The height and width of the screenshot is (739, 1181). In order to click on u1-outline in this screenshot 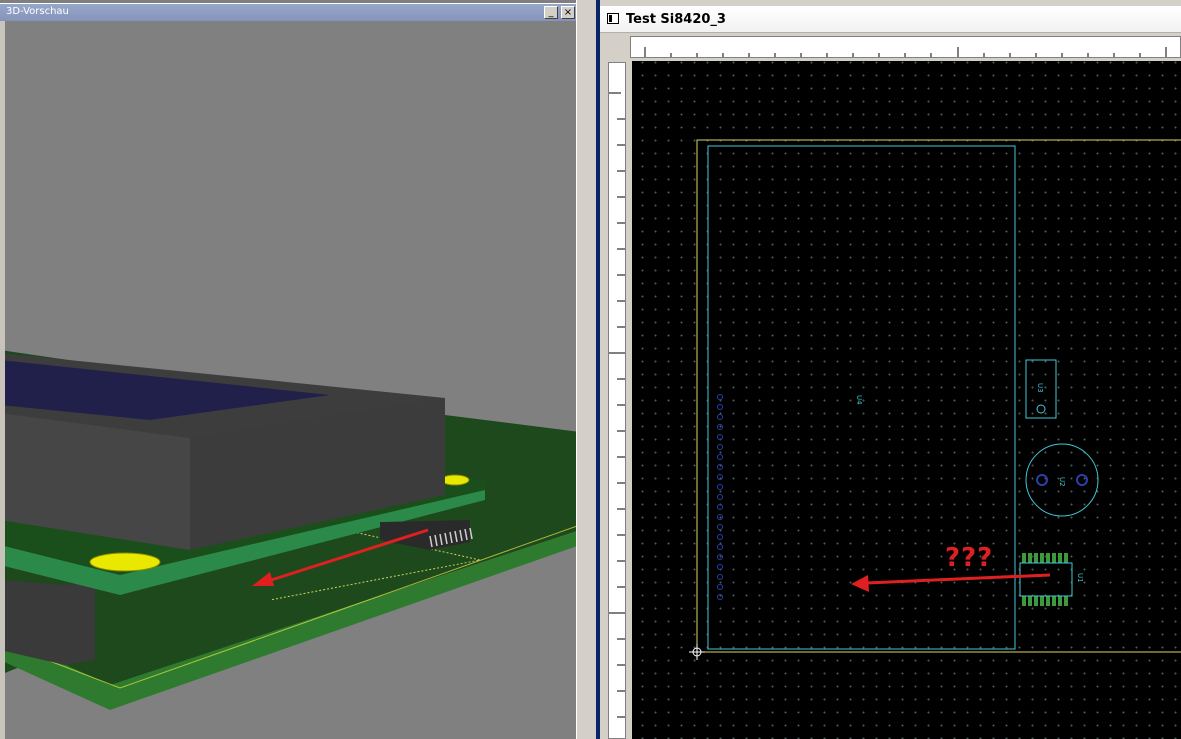, I will do `click(1046, 579)`.